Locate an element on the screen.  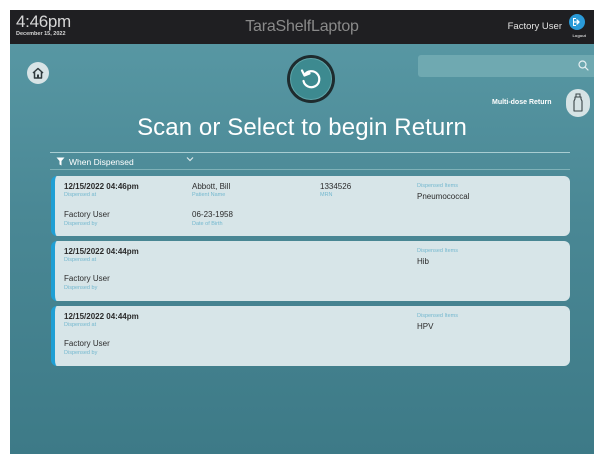
logout-icon is located at coordinates (576, 22).